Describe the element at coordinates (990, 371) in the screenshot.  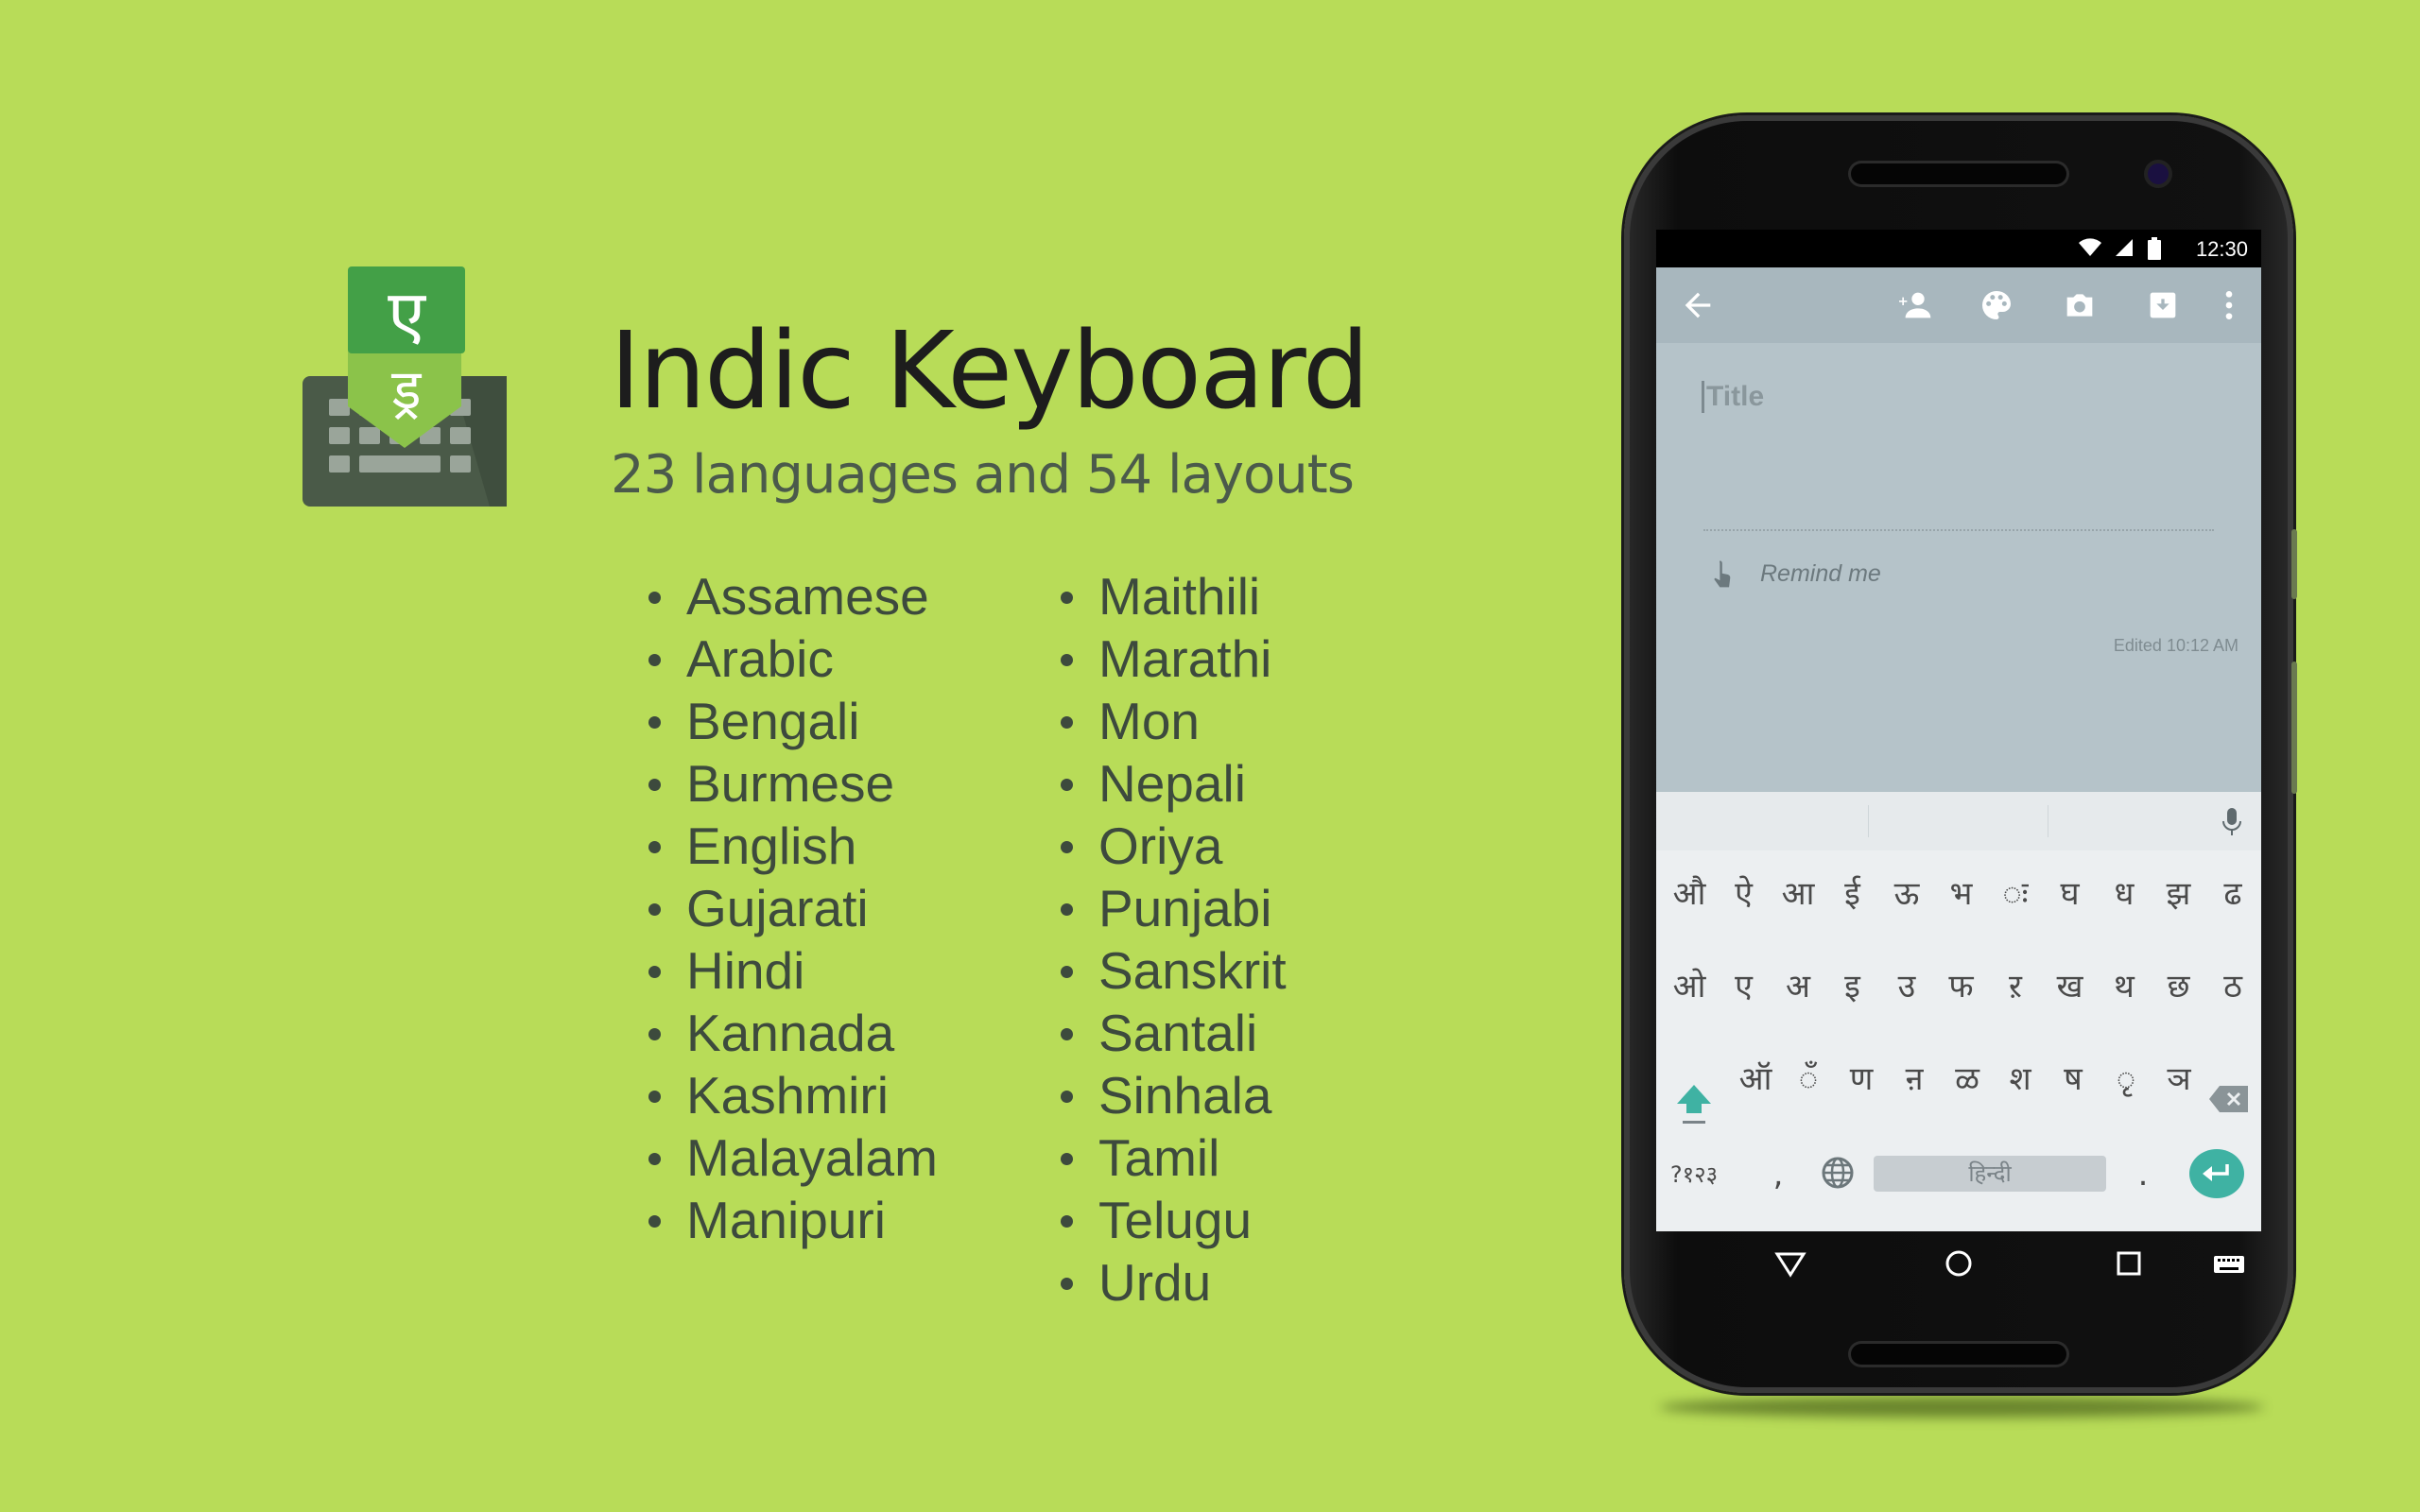
I see `page-title: Indic Keyboard` at that location.